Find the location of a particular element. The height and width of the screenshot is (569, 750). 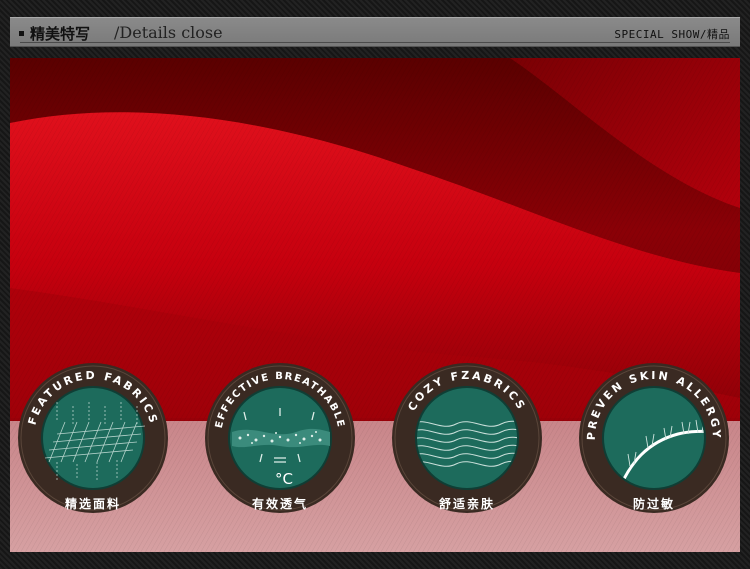

header-bullet is located at coordinates (21, 33).